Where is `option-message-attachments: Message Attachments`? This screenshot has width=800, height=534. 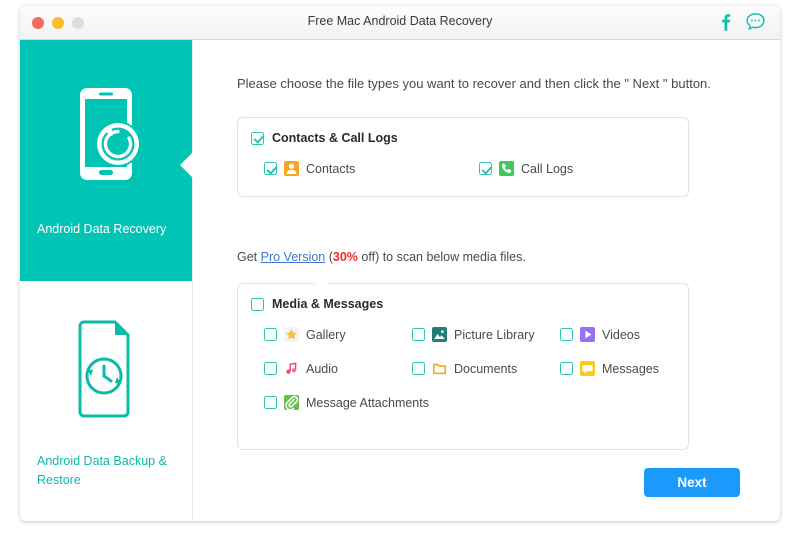 option-message-attachments: Message Attachments is located at coordinates (389, 402).